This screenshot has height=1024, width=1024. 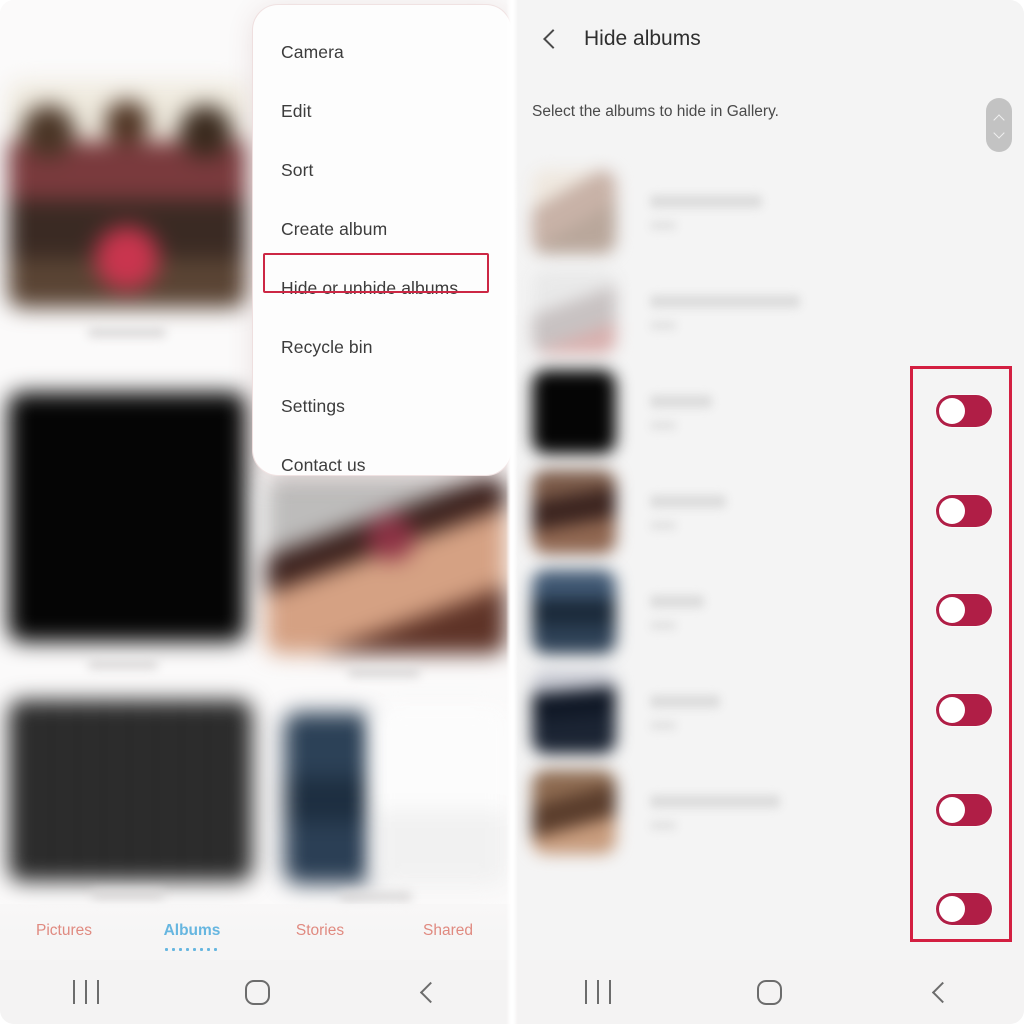 I want to click on gallery-thumbnail-group-photo, so click(x=127, y=195).